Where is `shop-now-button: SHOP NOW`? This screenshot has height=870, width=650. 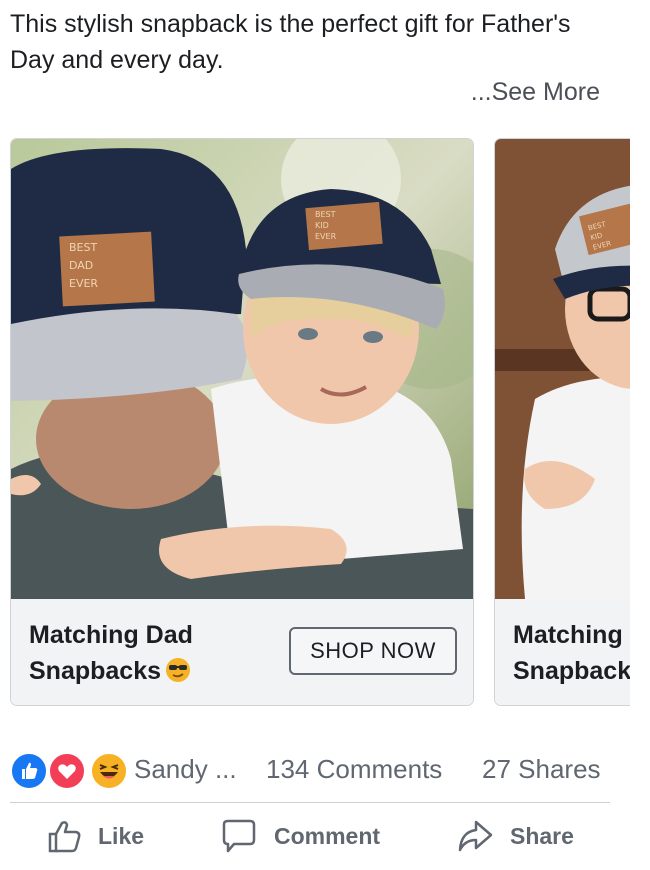
shop-now-button: SHOP NOW is located at coordinates (373, 651).